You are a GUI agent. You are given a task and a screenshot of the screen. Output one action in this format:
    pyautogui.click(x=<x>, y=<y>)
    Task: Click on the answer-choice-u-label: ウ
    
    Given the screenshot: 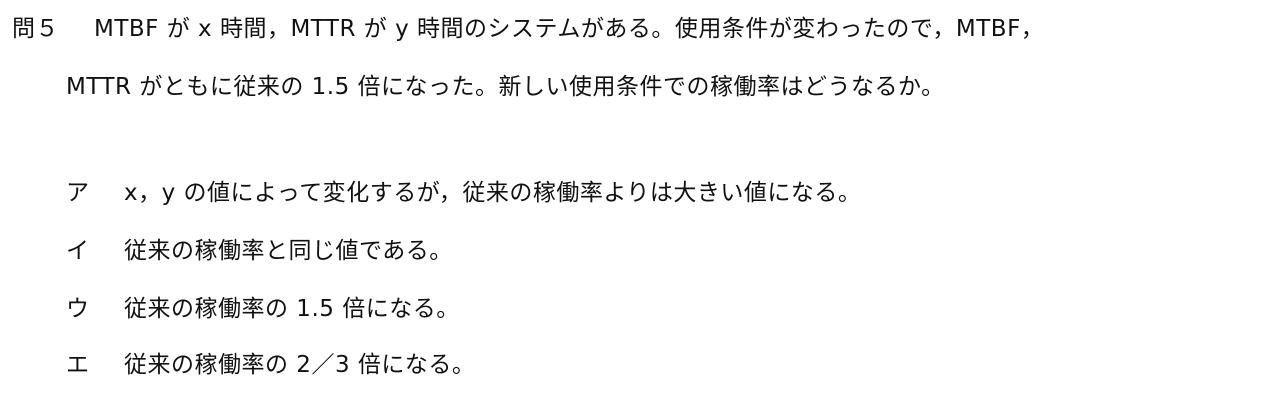 What is the action you would take?
    pyautogui.click(x=78, y=309)
    